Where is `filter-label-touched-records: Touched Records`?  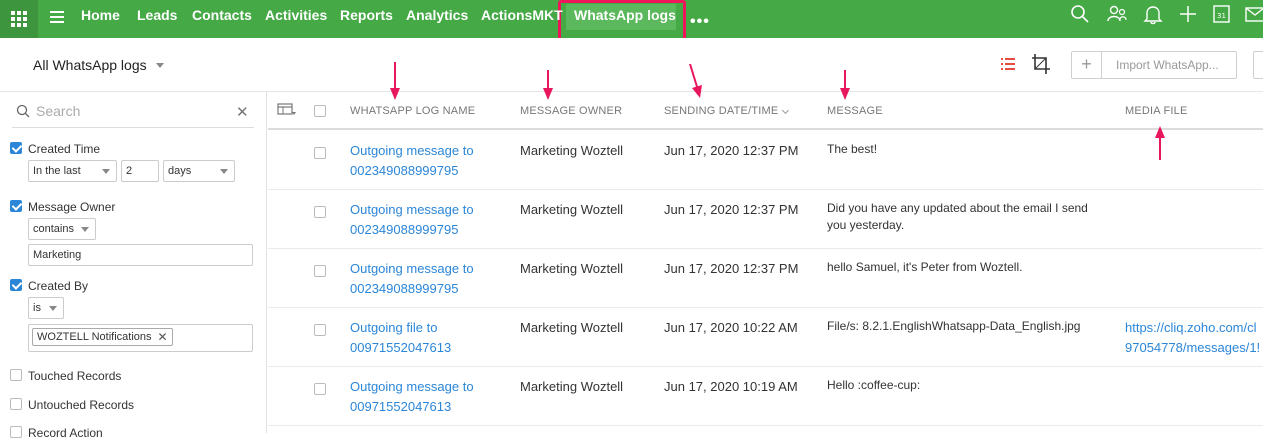 filter-label-touched-records: Touched Records is located at coordinates (75, 376).